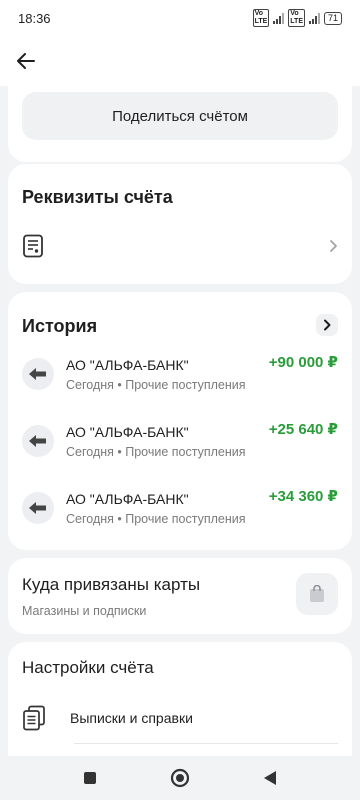  What do you see at coordinates (303, 496) in the screenshot?
I see `transaction-amount: +34 360 ₽` at bounding box center [303, 496].